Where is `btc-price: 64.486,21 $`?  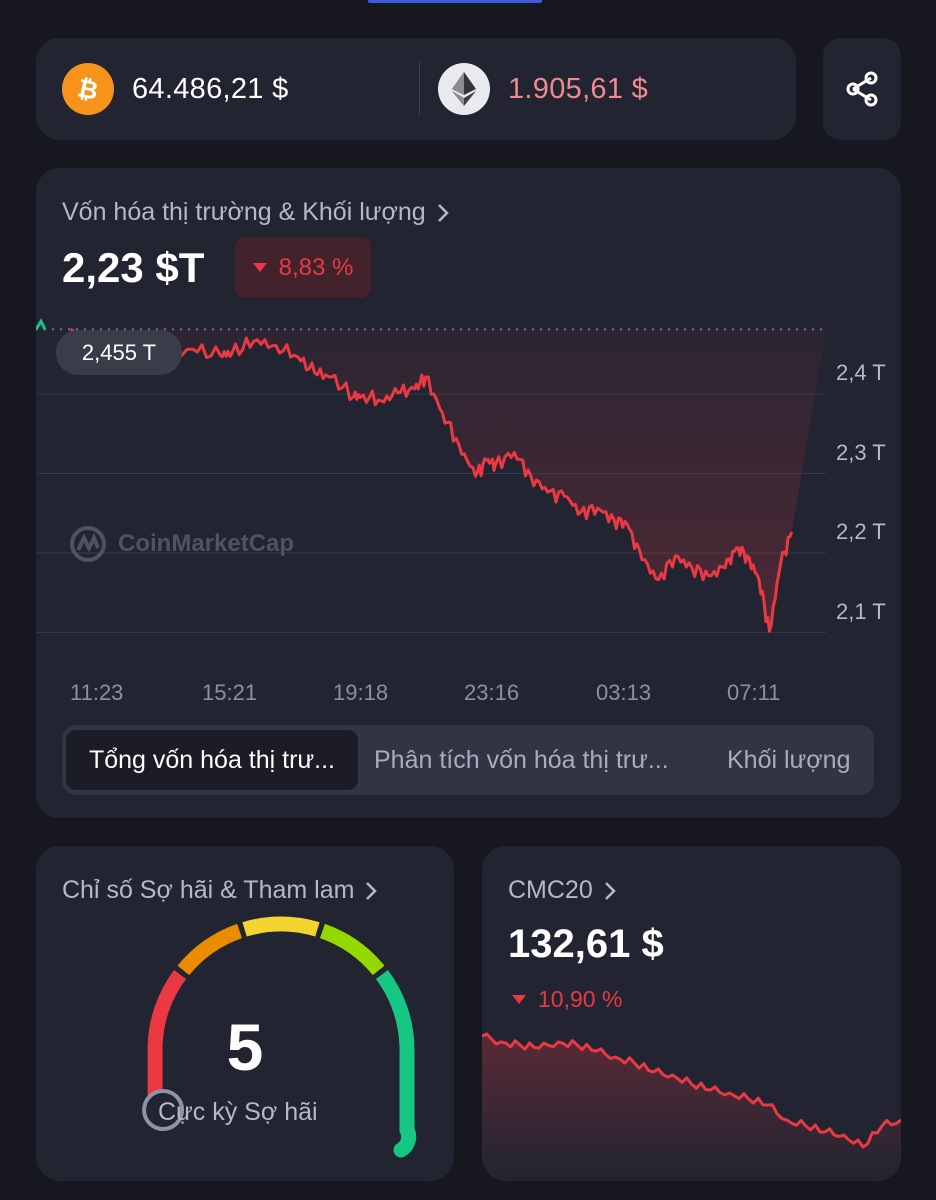 btc-price: 64.486,21 $ is located at coordinates (210, 88).